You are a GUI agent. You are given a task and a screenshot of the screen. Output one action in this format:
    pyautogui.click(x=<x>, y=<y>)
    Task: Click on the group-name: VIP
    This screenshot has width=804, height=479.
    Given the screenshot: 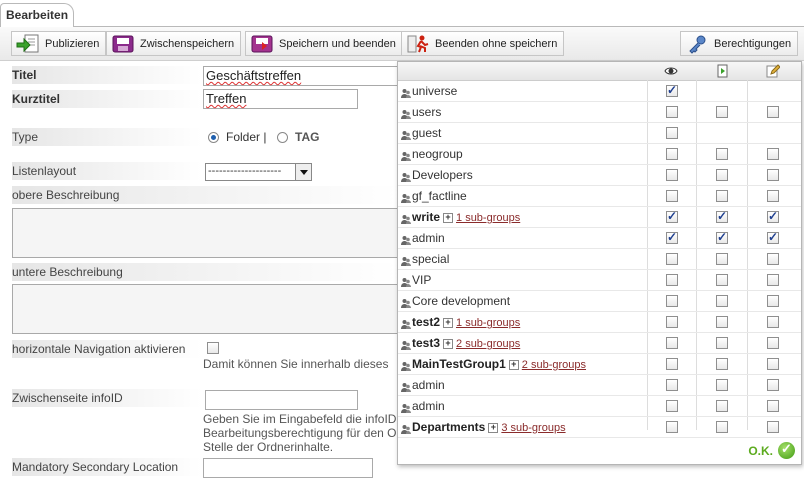 What is the action you would take?
    pyautogui.click(x=421, y=280)
    